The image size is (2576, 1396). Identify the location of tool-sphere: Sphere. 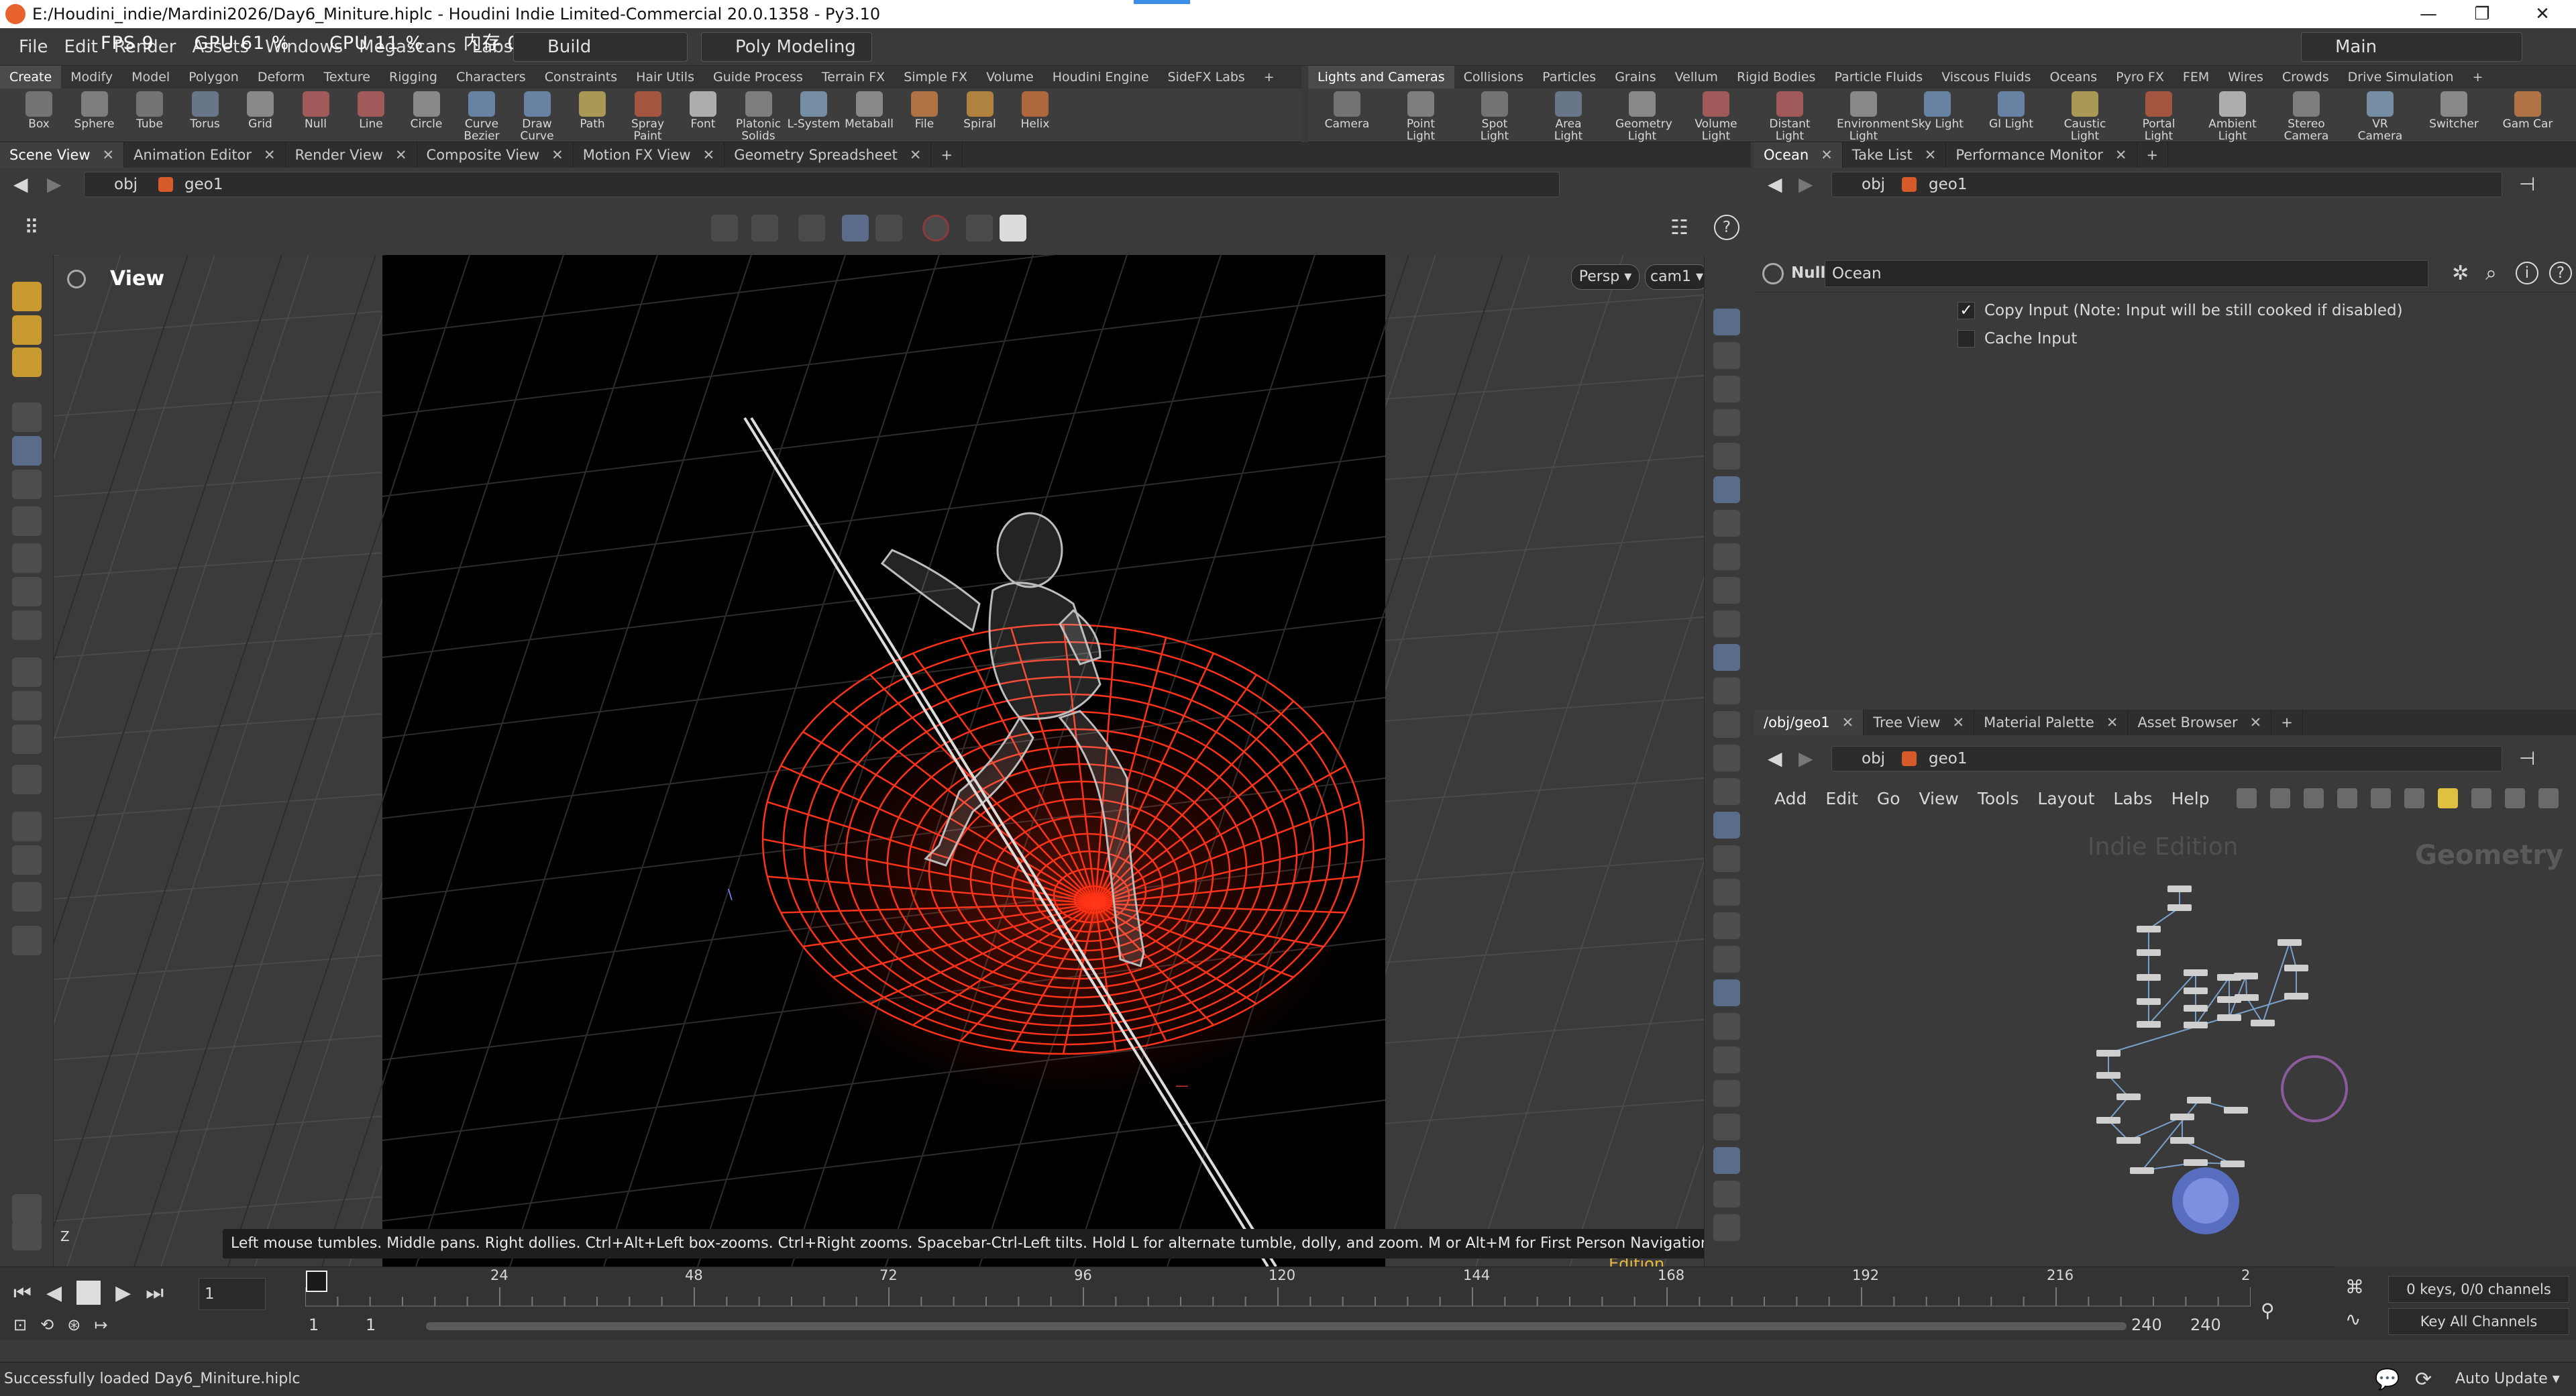
(94, 110).